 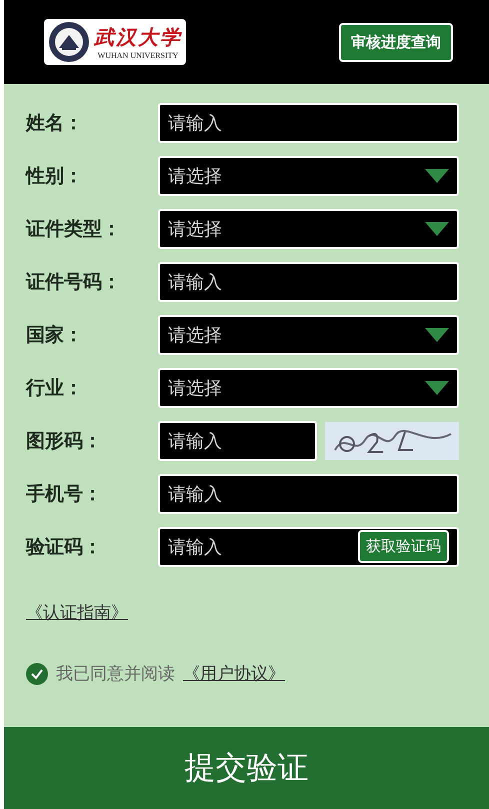 I want to click on field-label: 性别：, so click(x=55, y=176).